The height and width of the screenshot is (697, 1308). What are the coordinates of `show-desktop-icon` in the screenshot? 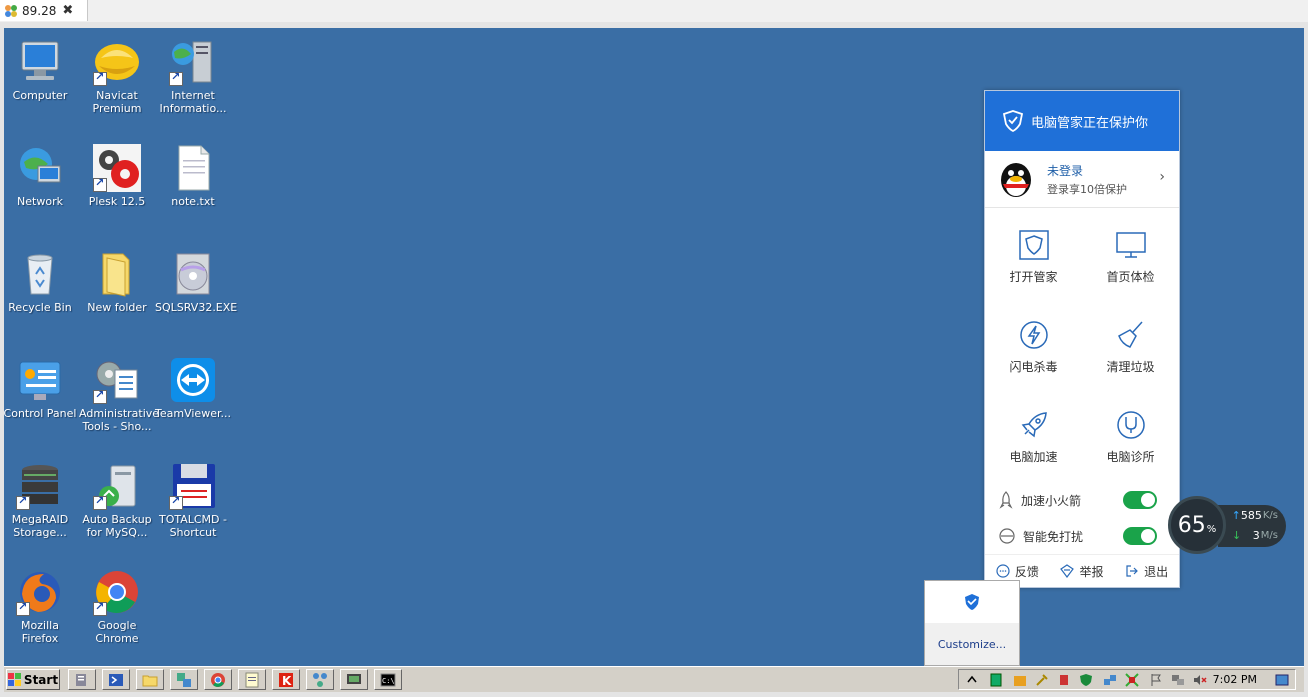 It's located at (1282, 680).